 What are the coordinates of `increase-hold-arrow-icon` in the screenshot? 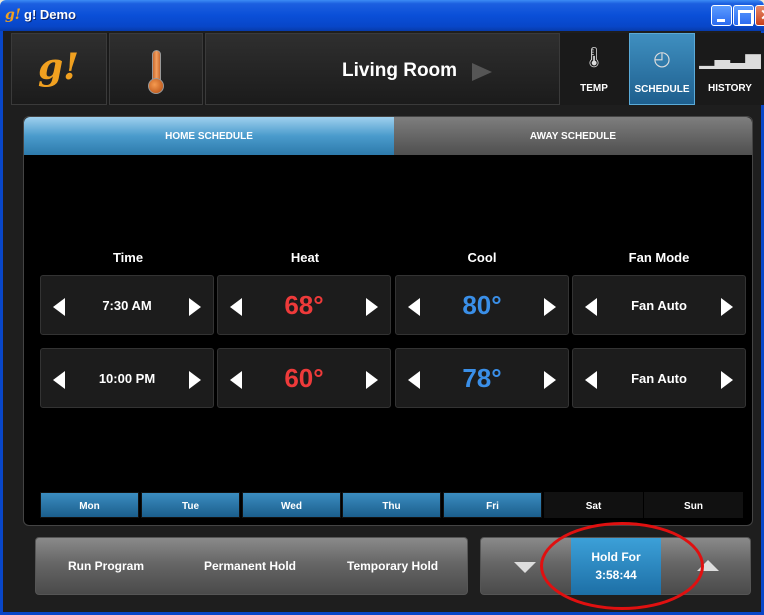 It's located at (708, 565).